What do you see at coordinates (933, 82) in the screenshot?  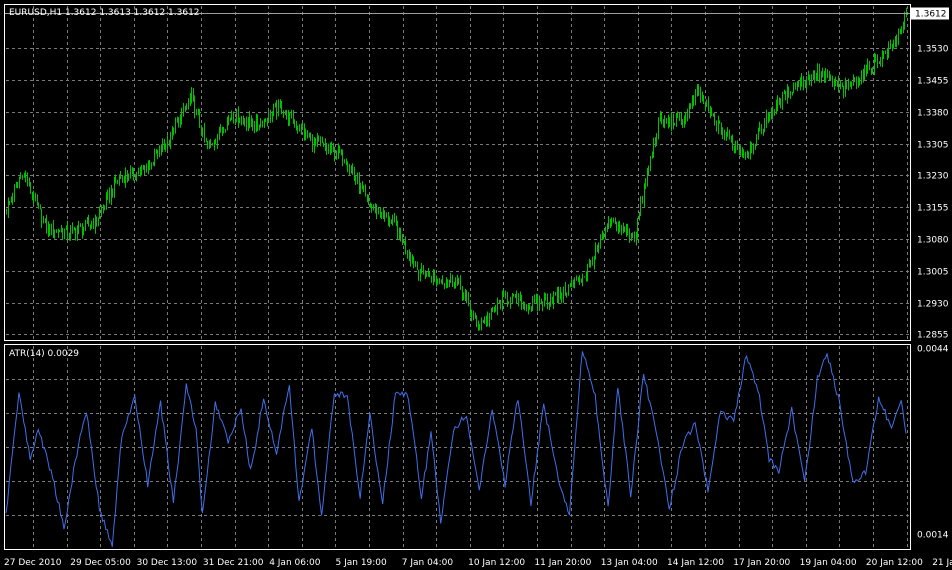 I see `price-tick-label: 1.3455` at bounding box center [933, 82].